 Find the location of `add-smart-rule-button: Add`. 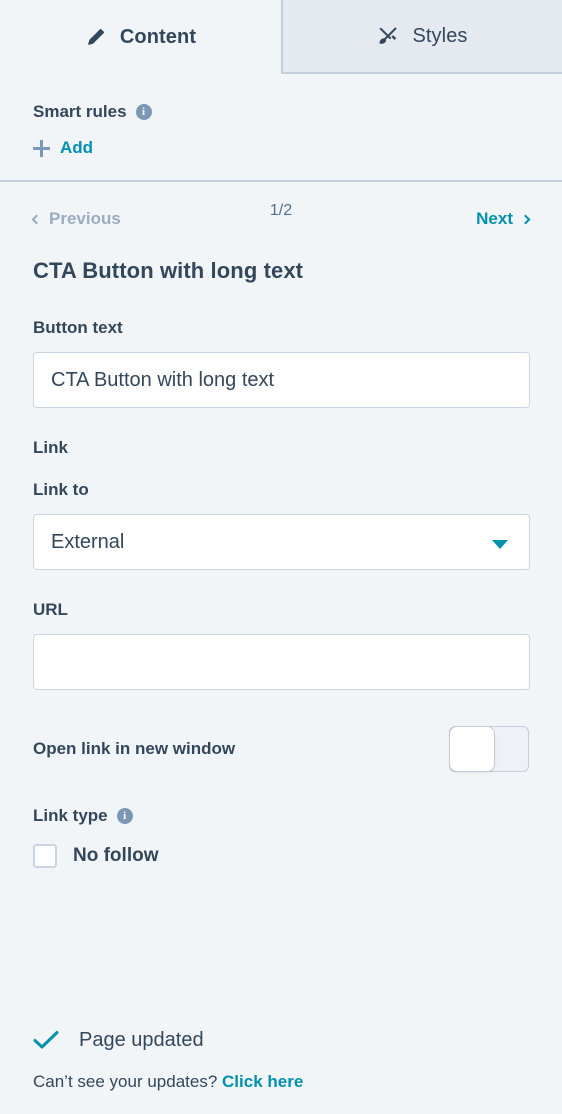

add-smart-rule-button: Add is located at coordinates (63, 148).